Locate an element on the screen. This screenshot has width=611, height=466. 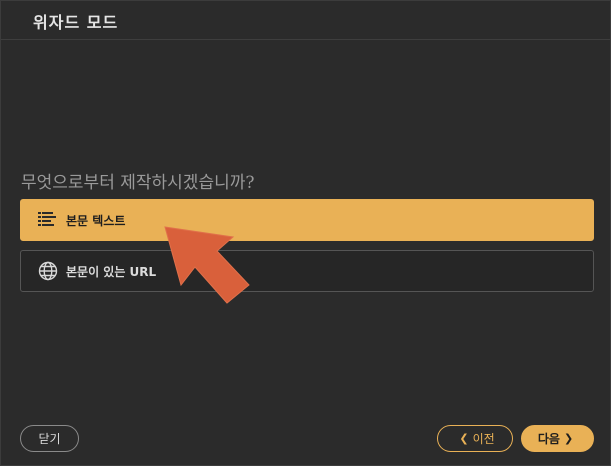
title-divider is located at coordinates (305, 39).